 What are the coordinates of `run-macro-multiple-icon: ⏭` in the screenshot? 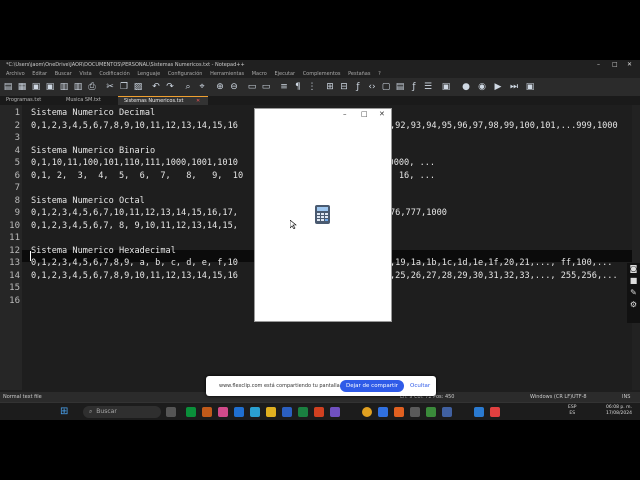 It's located at (514, 87).